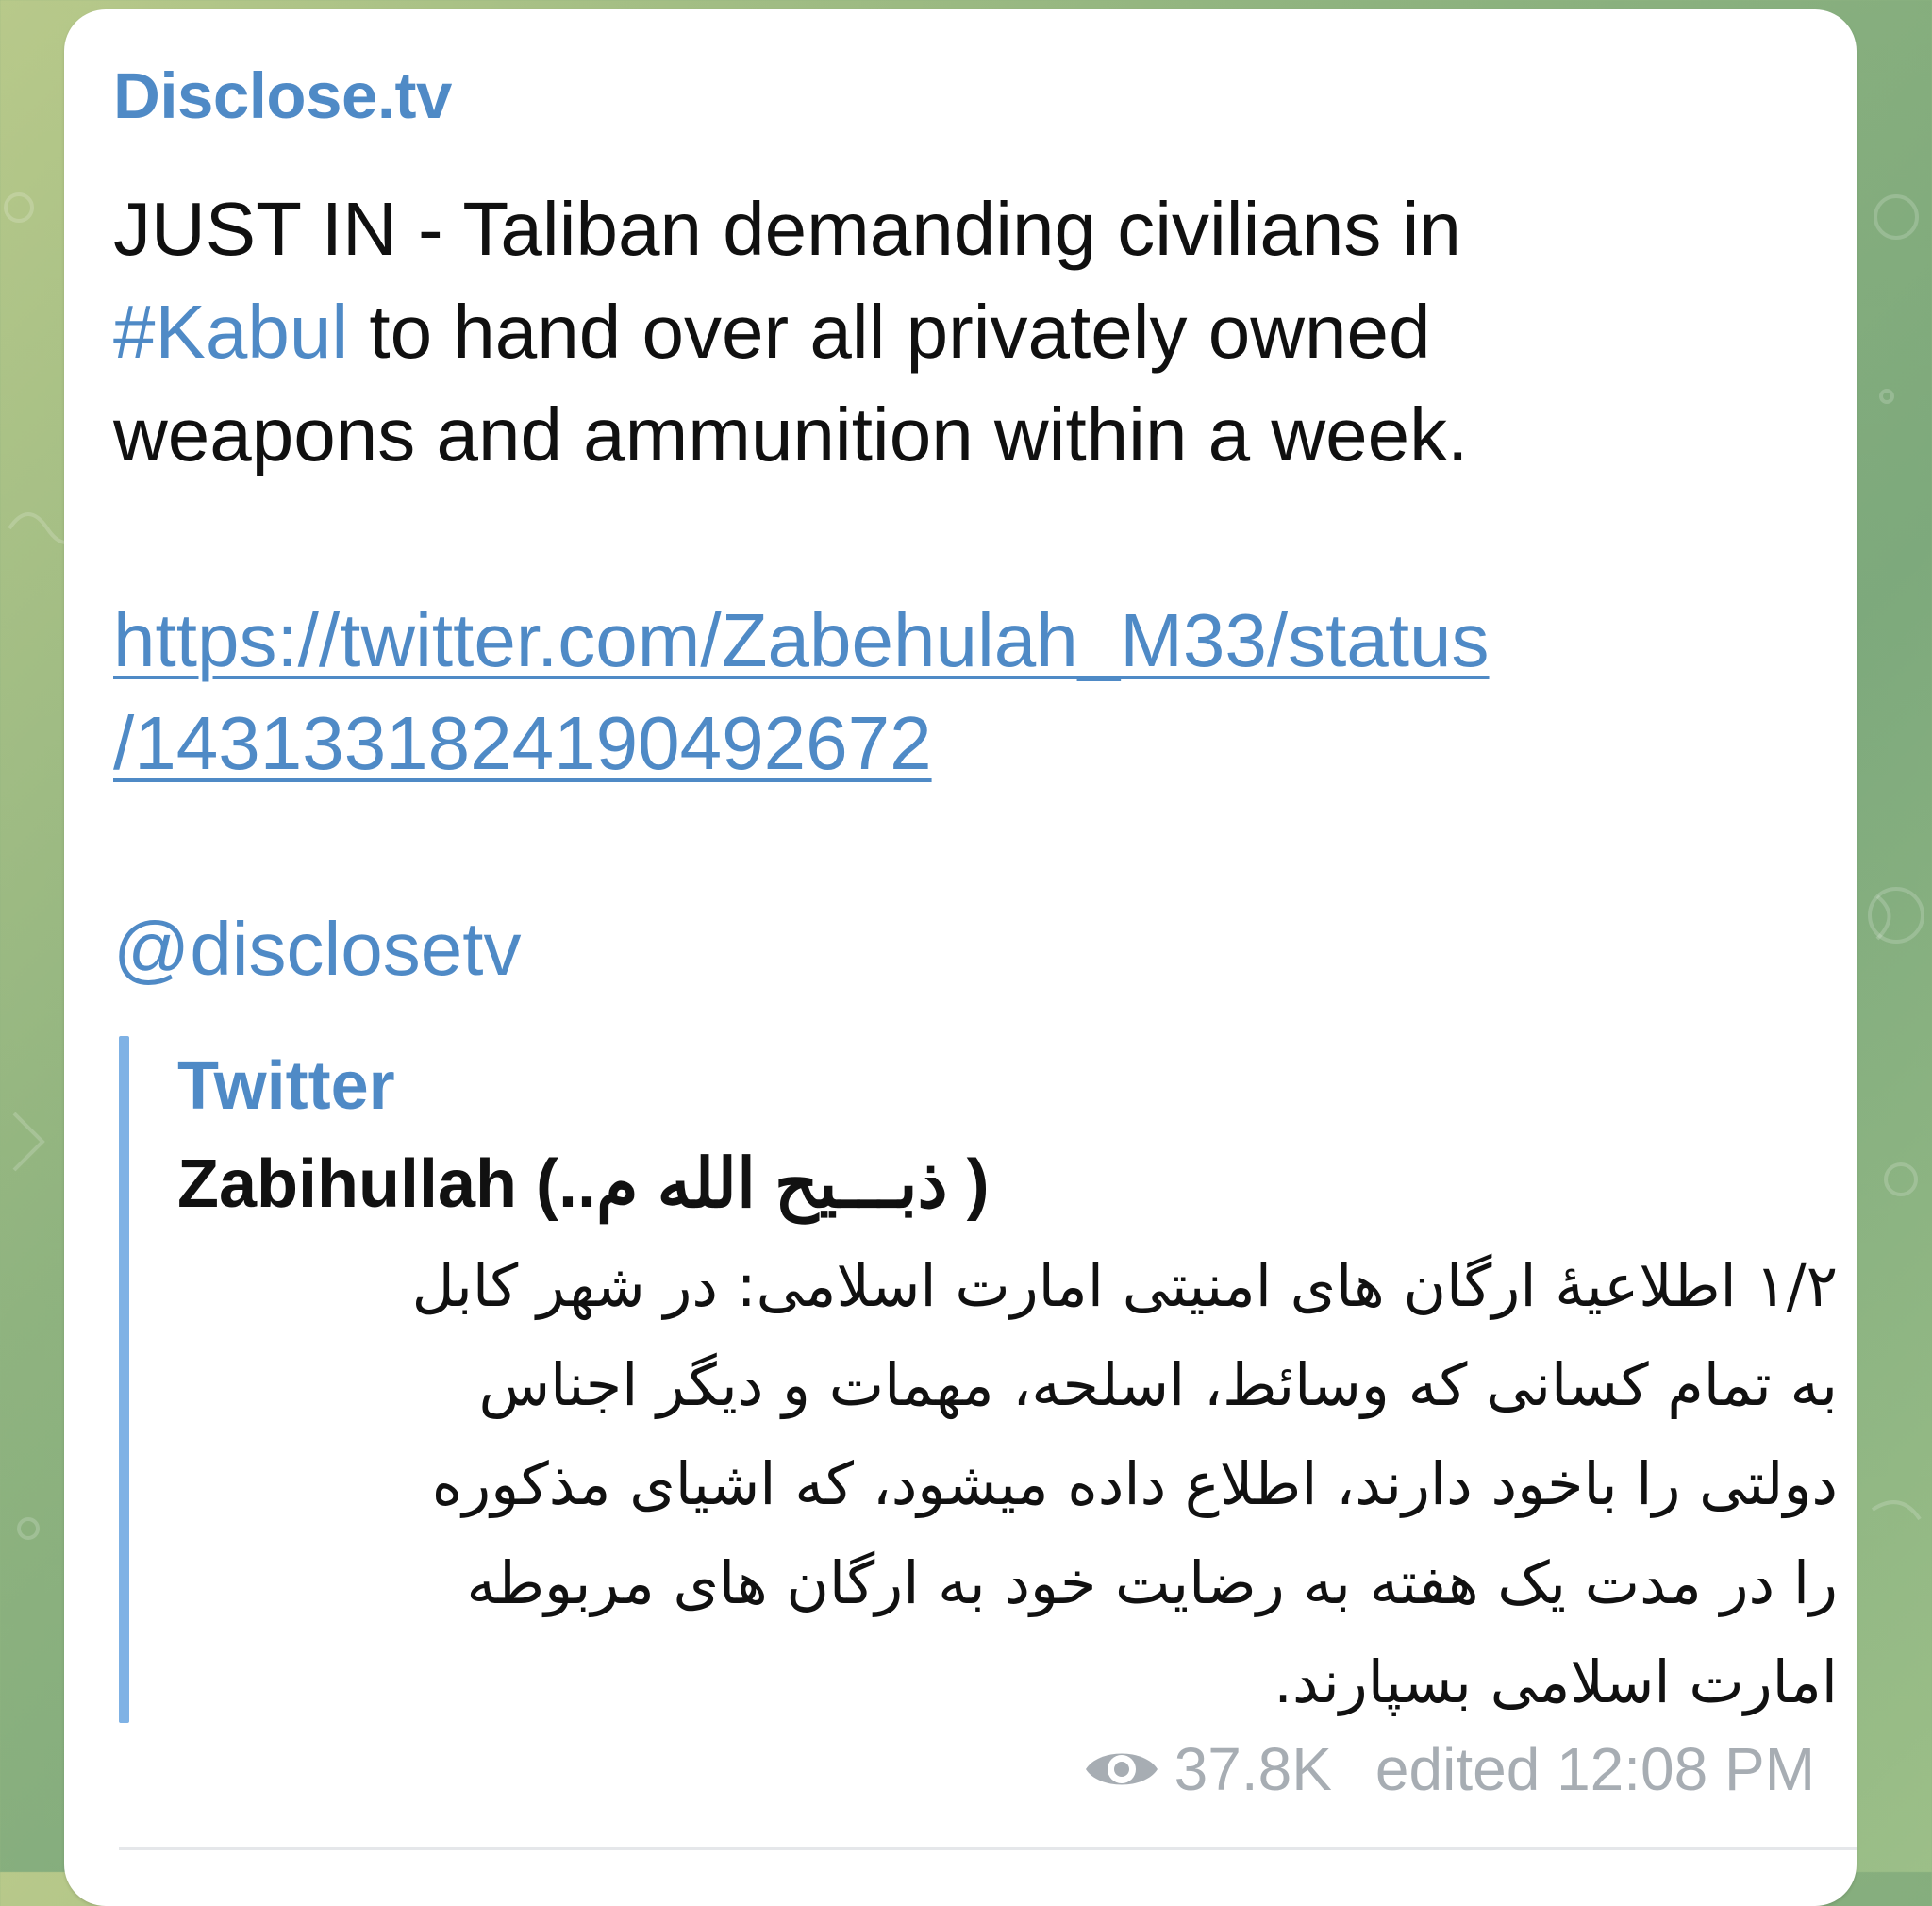 This screenshot has width=1932, height=1906. I want to click on view-count: 37.8K, so click(1207, 1769).